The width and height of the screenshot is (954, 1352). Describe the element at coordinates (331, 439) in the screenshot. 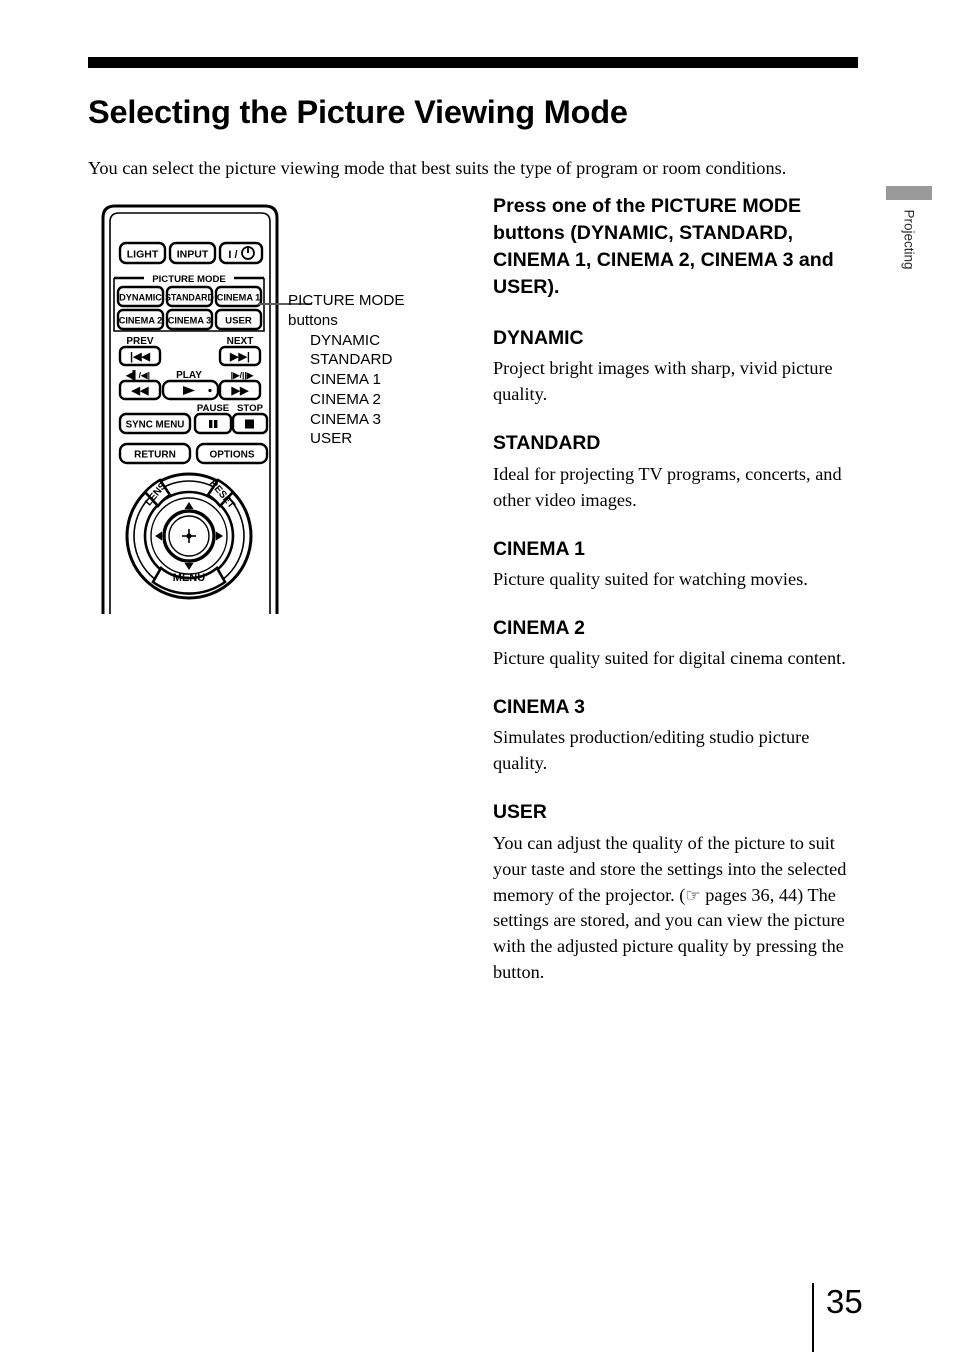

I see `callout-list-item: USER` at that location.